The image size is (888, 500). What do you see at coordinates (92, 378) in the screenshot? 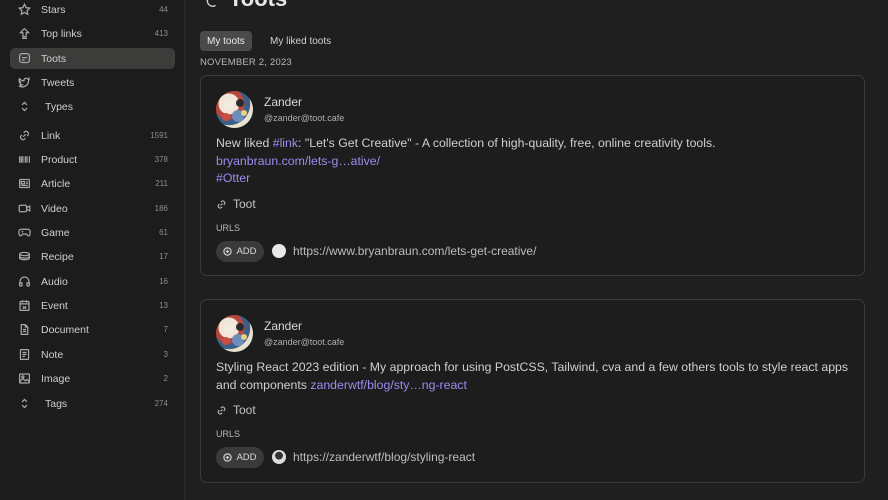
I see `sidebar-item-image: Image 2` at bounding box center [92, 378].